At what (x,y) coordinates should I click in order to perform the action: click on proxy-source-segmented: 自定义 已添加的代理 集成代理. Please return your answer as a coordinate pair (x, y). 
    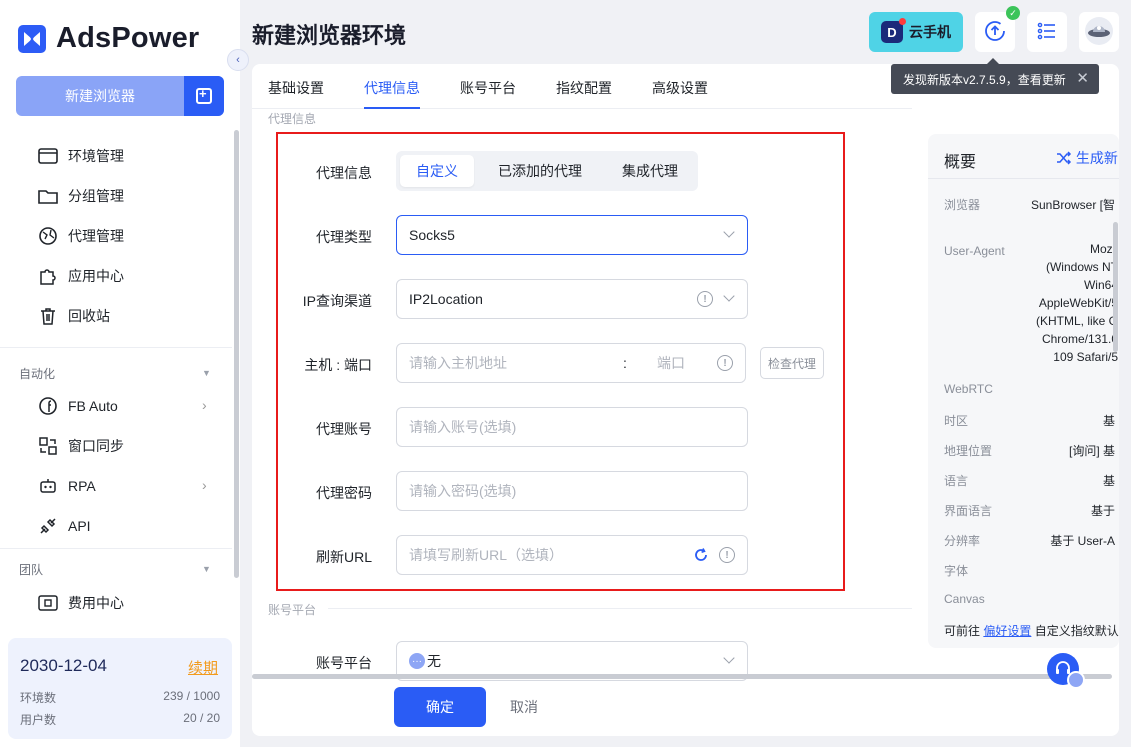
    Looking at the image, I should click on (547, 171).